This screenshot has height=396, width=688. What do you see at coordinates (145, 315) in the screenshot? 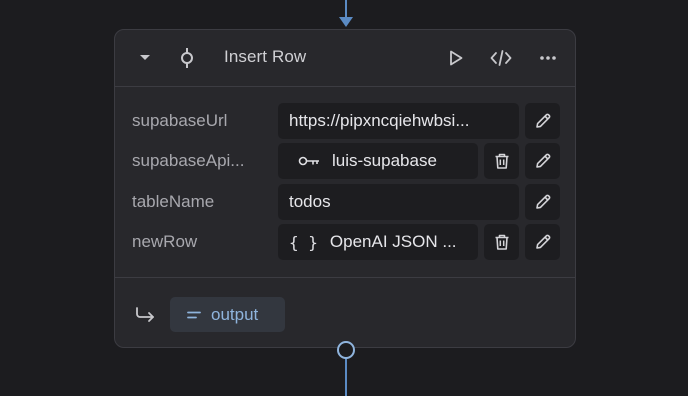
I see `return-arrow-icon` at bounding box center [145, 315].